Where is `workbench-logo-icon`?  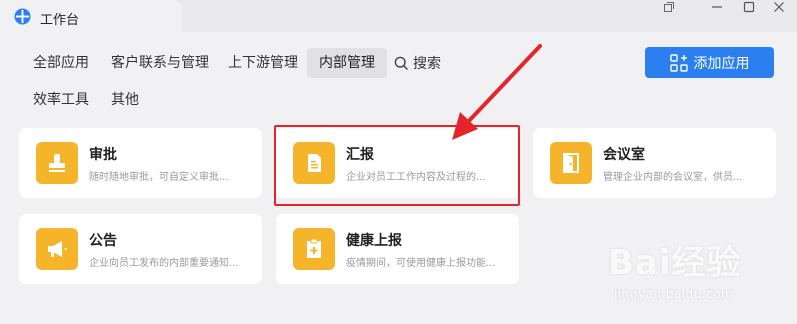
workbench-logo-icon is located at coordinates (22, 16).